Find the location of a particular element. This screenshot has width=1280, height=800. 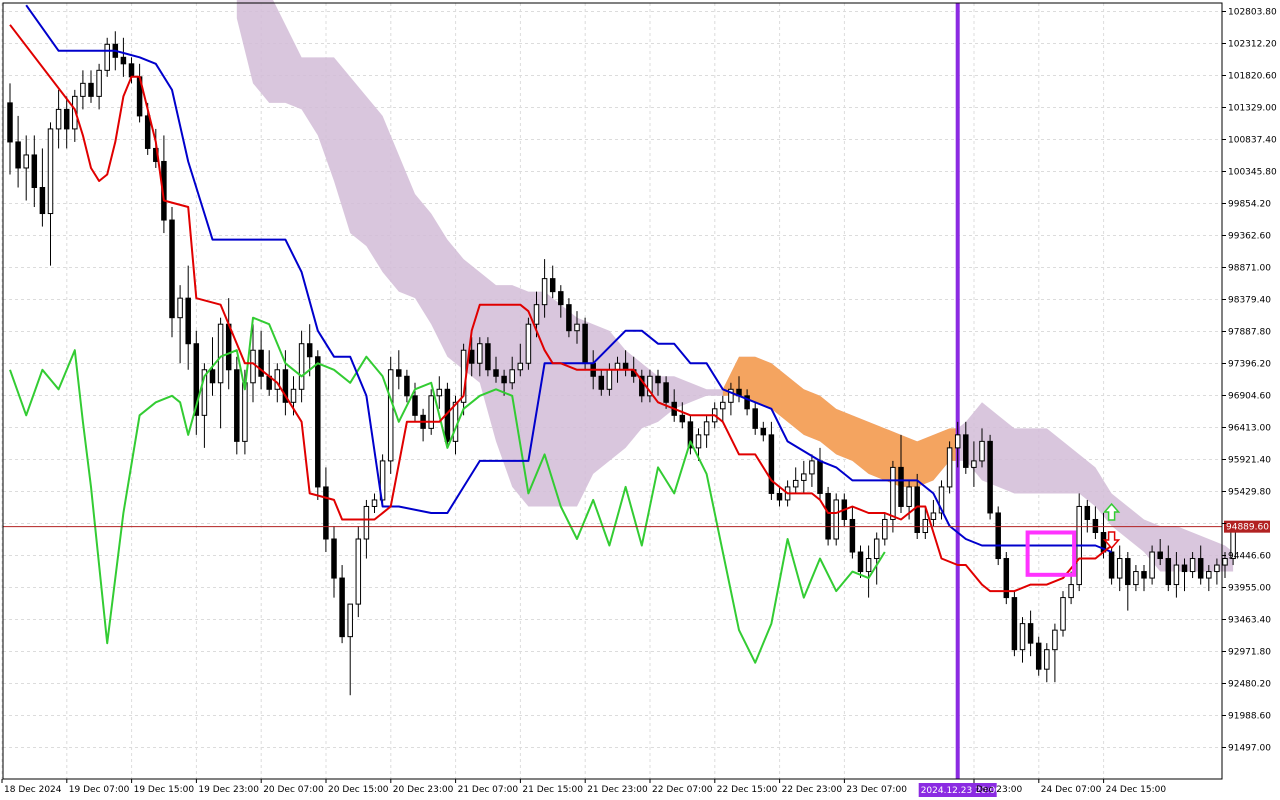

y-tick-label: 97396.20 is located at coordinates (1249, 365).